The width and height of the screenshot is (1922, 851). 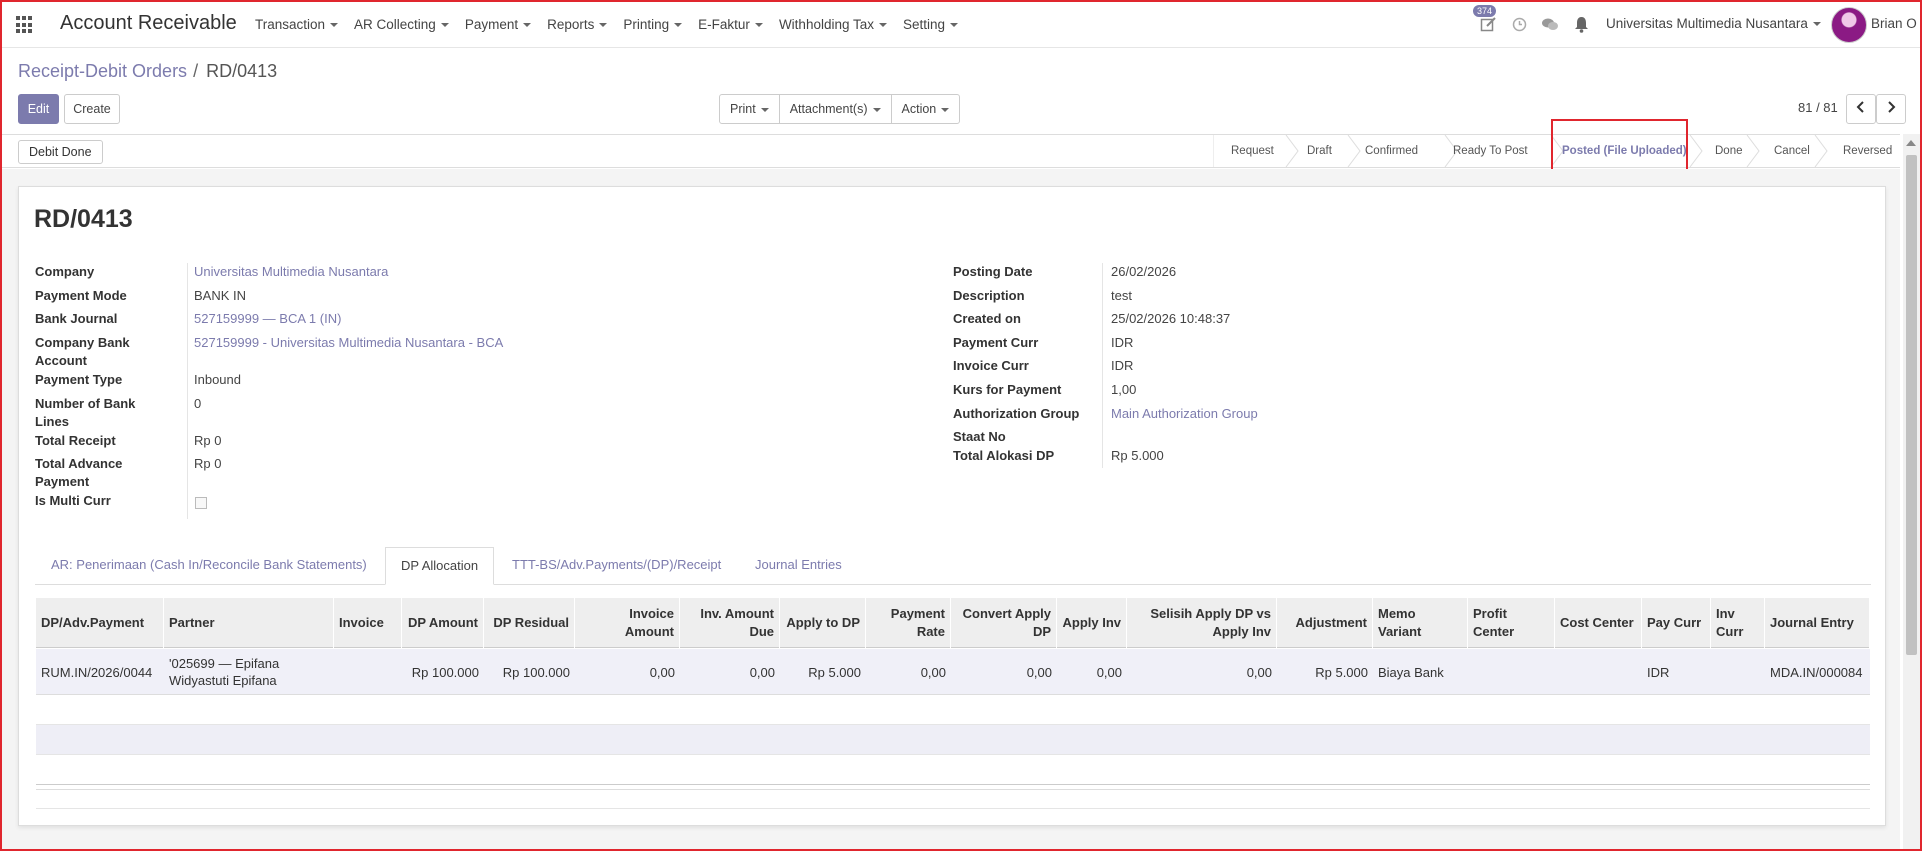 What do you see at coordinates (1411, 672) in the screenshot?
I see `cell-memo-variant: Biaya Bank` at bounding box center [1411, 672].